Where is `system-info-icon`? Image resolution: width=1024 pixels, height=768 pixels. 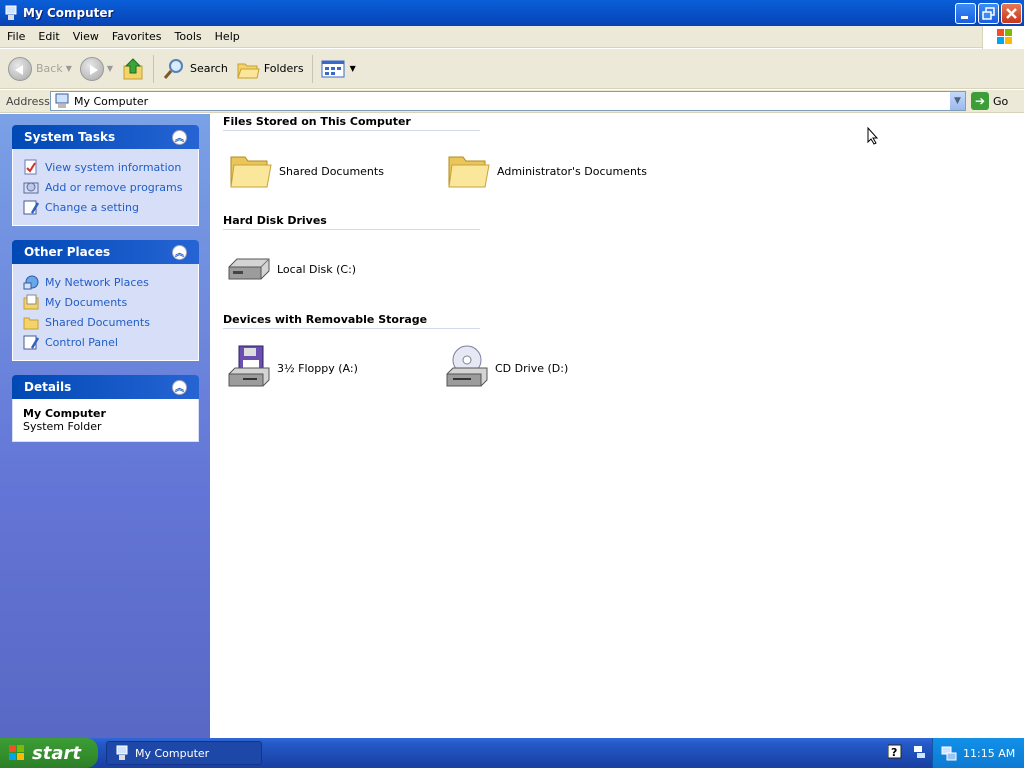
system-info-icon is located at coordinates (30, 167).